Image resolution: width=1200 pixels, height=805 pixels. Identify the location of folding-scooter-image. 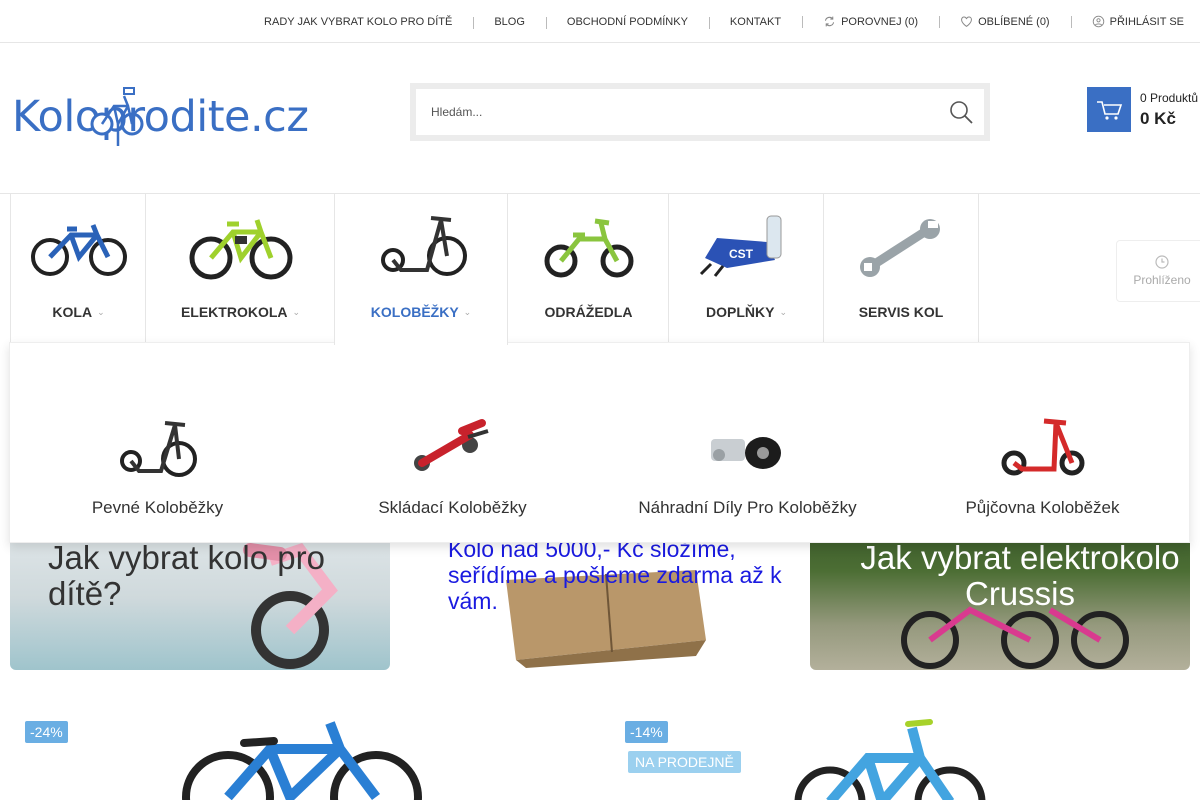
(453, 449).